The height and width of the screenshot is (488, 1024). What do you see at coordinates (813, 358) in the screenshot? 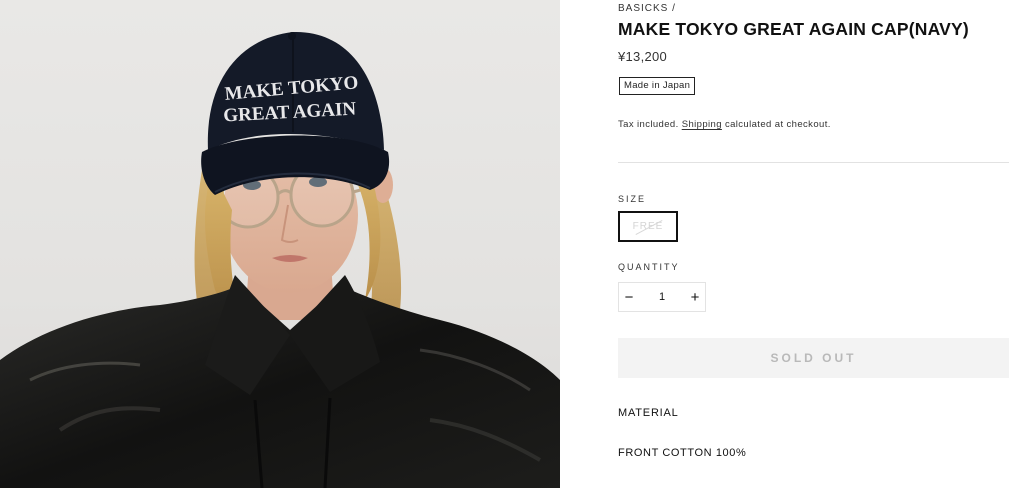
I see `sold-out-button: SOLD OUT` at bounding box center [813, 358].